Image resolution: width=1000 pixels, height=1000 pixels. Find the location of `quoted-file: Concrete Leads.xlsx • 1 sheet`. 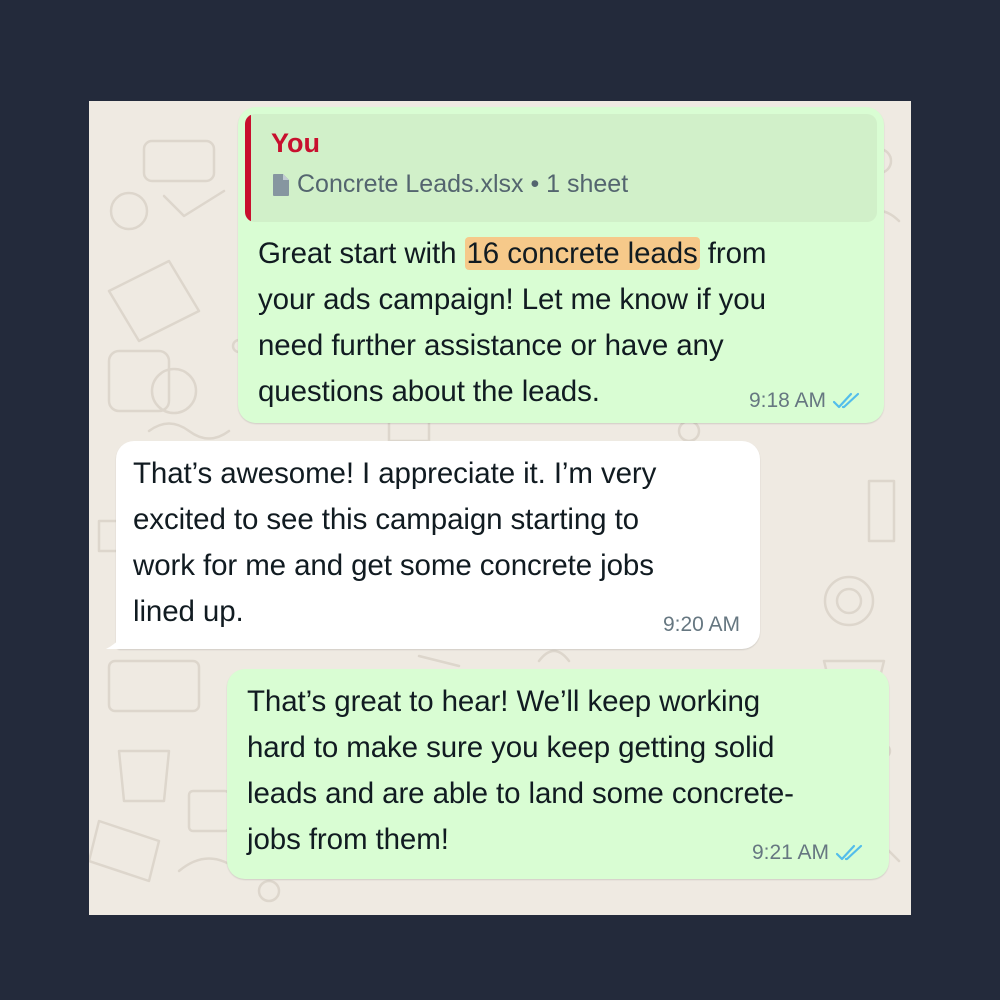

quoted-file: Concrete Leads.xlsx • 1 sheet is located at coordinates (449, 184).